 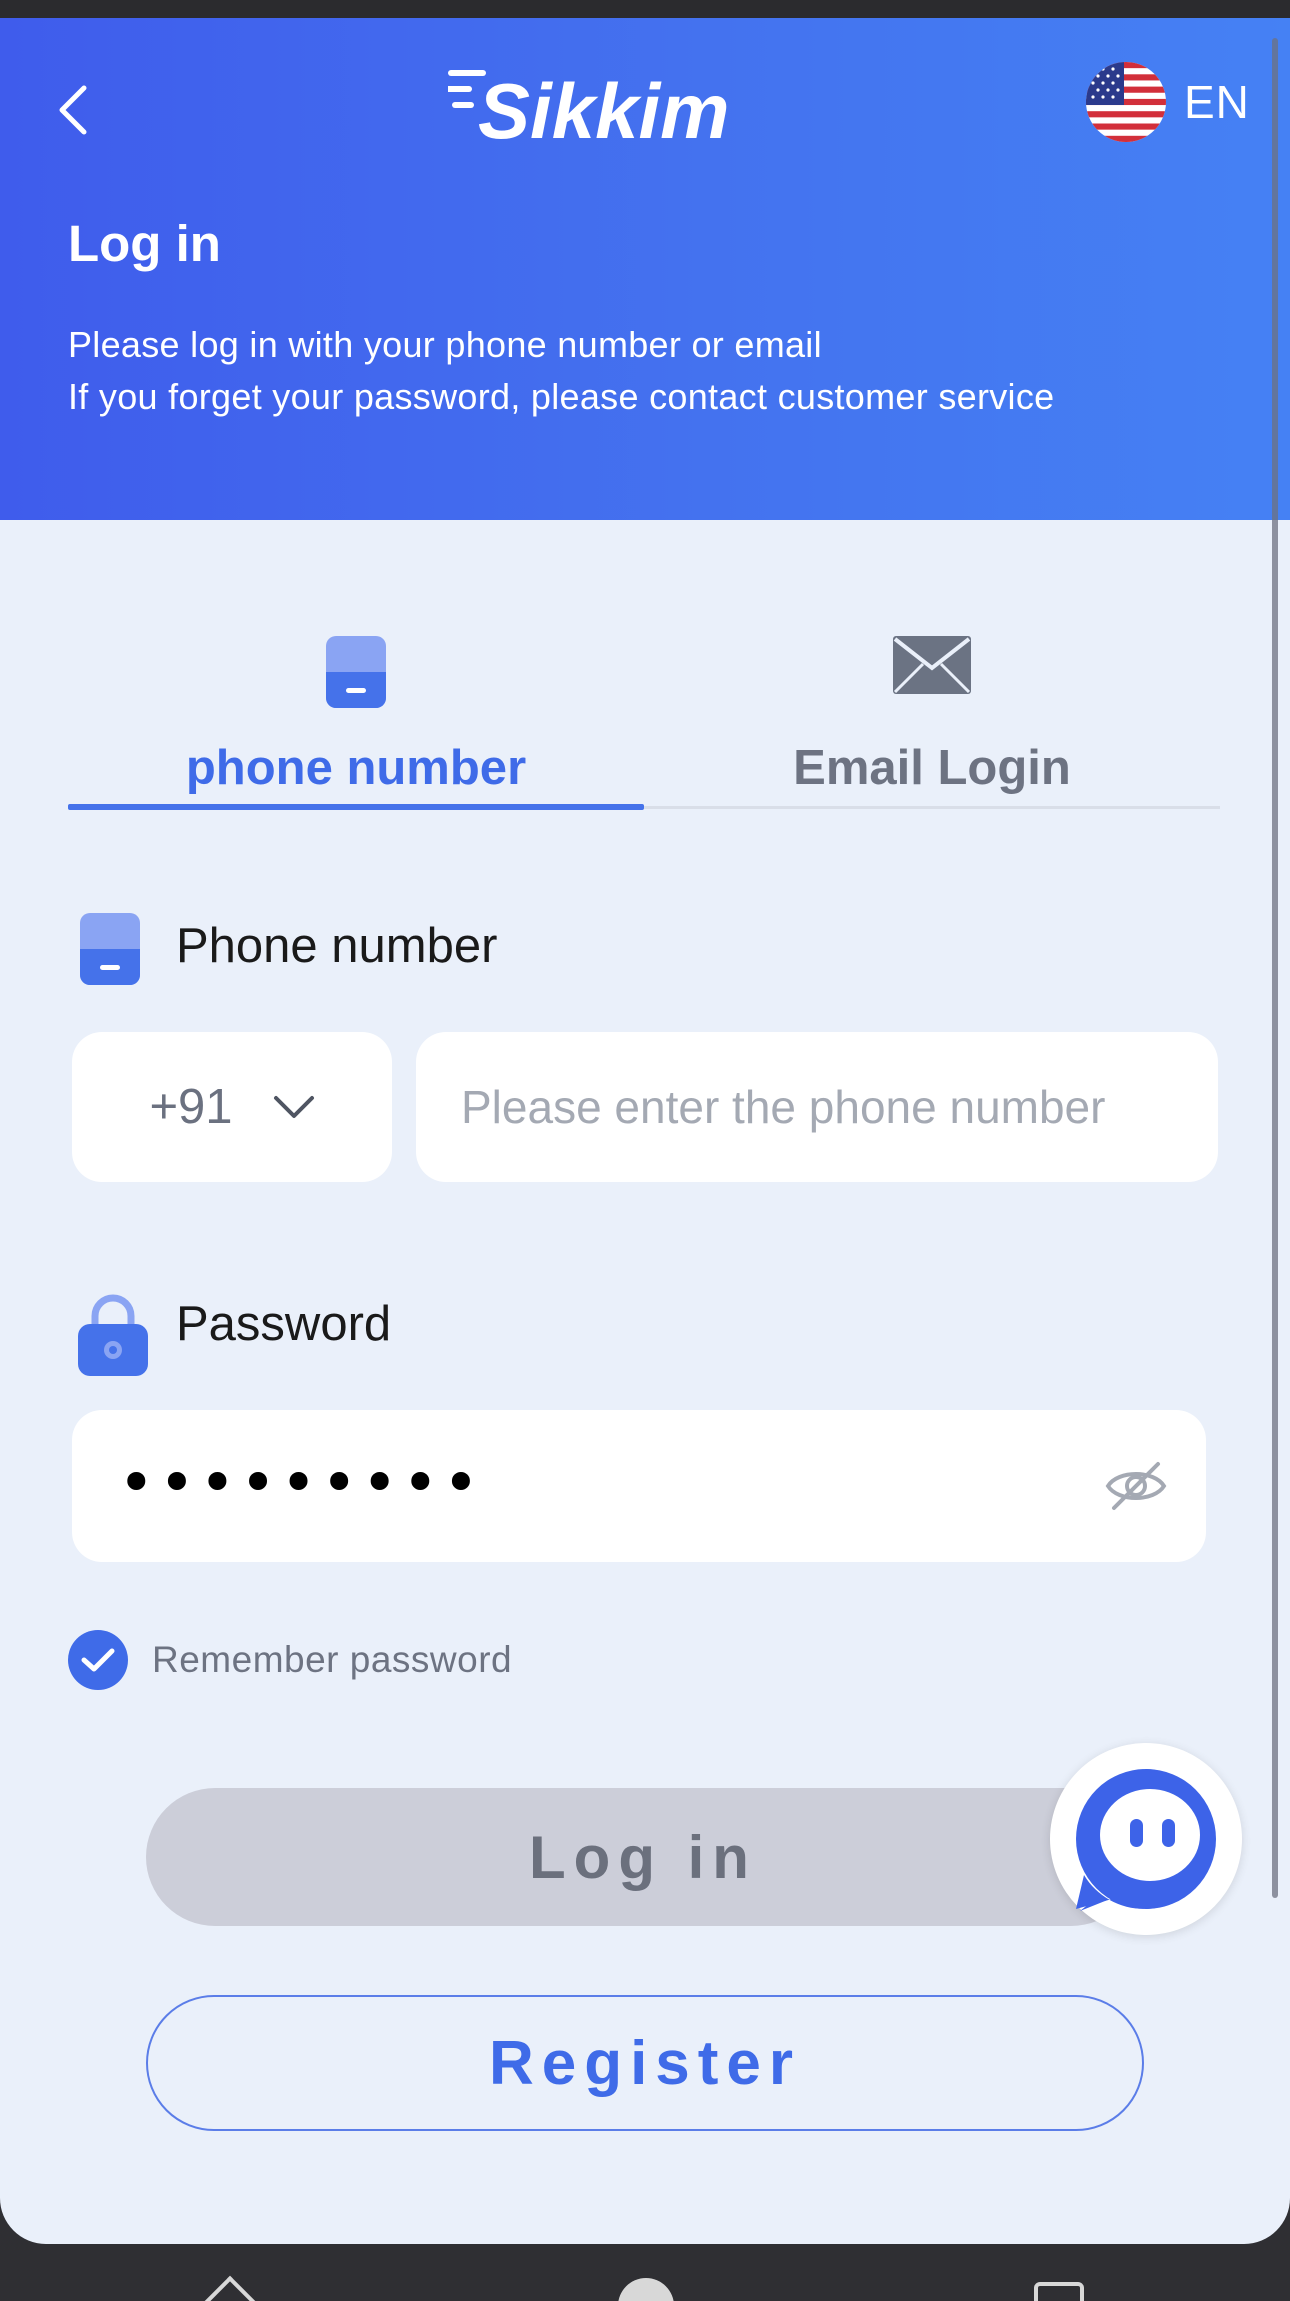 What do you see at coordinates (113, 1335) in the screenshot?
I see `lock-icon` at bounding box center [113, 1335].